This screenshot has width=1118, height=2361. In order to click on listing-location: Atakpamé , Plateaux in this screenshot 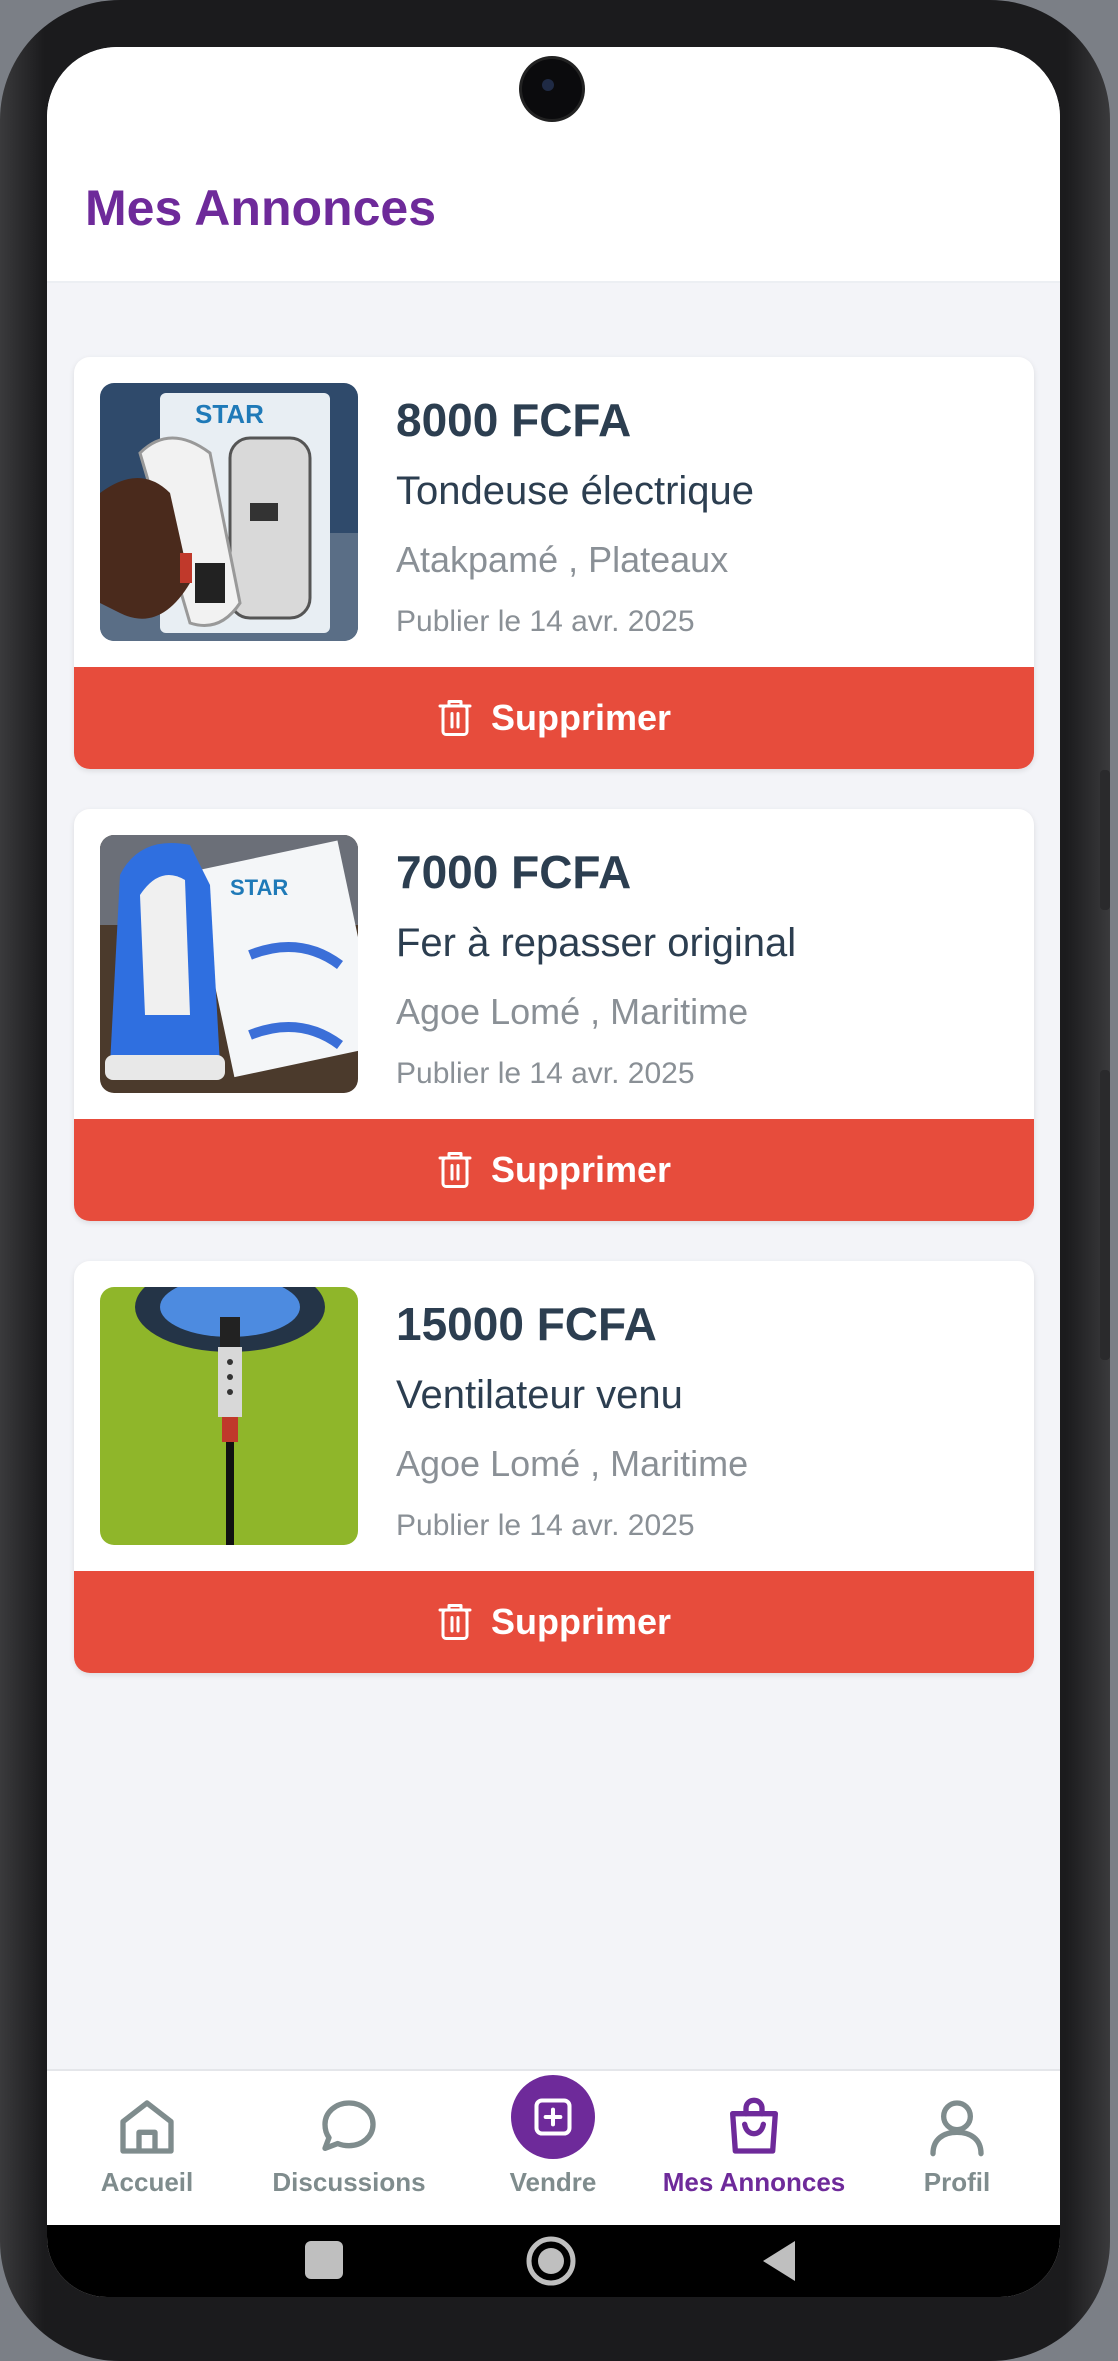, I will do `click(562, 559)`.